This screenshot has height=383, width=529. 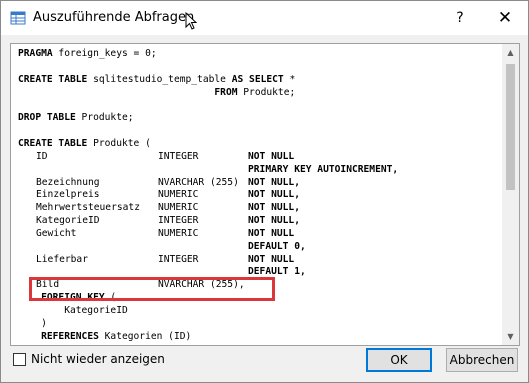 What do you see at coordinates (32, 323) in the screenshot?
I see `code-token: )` at bounding box center [32, 323].